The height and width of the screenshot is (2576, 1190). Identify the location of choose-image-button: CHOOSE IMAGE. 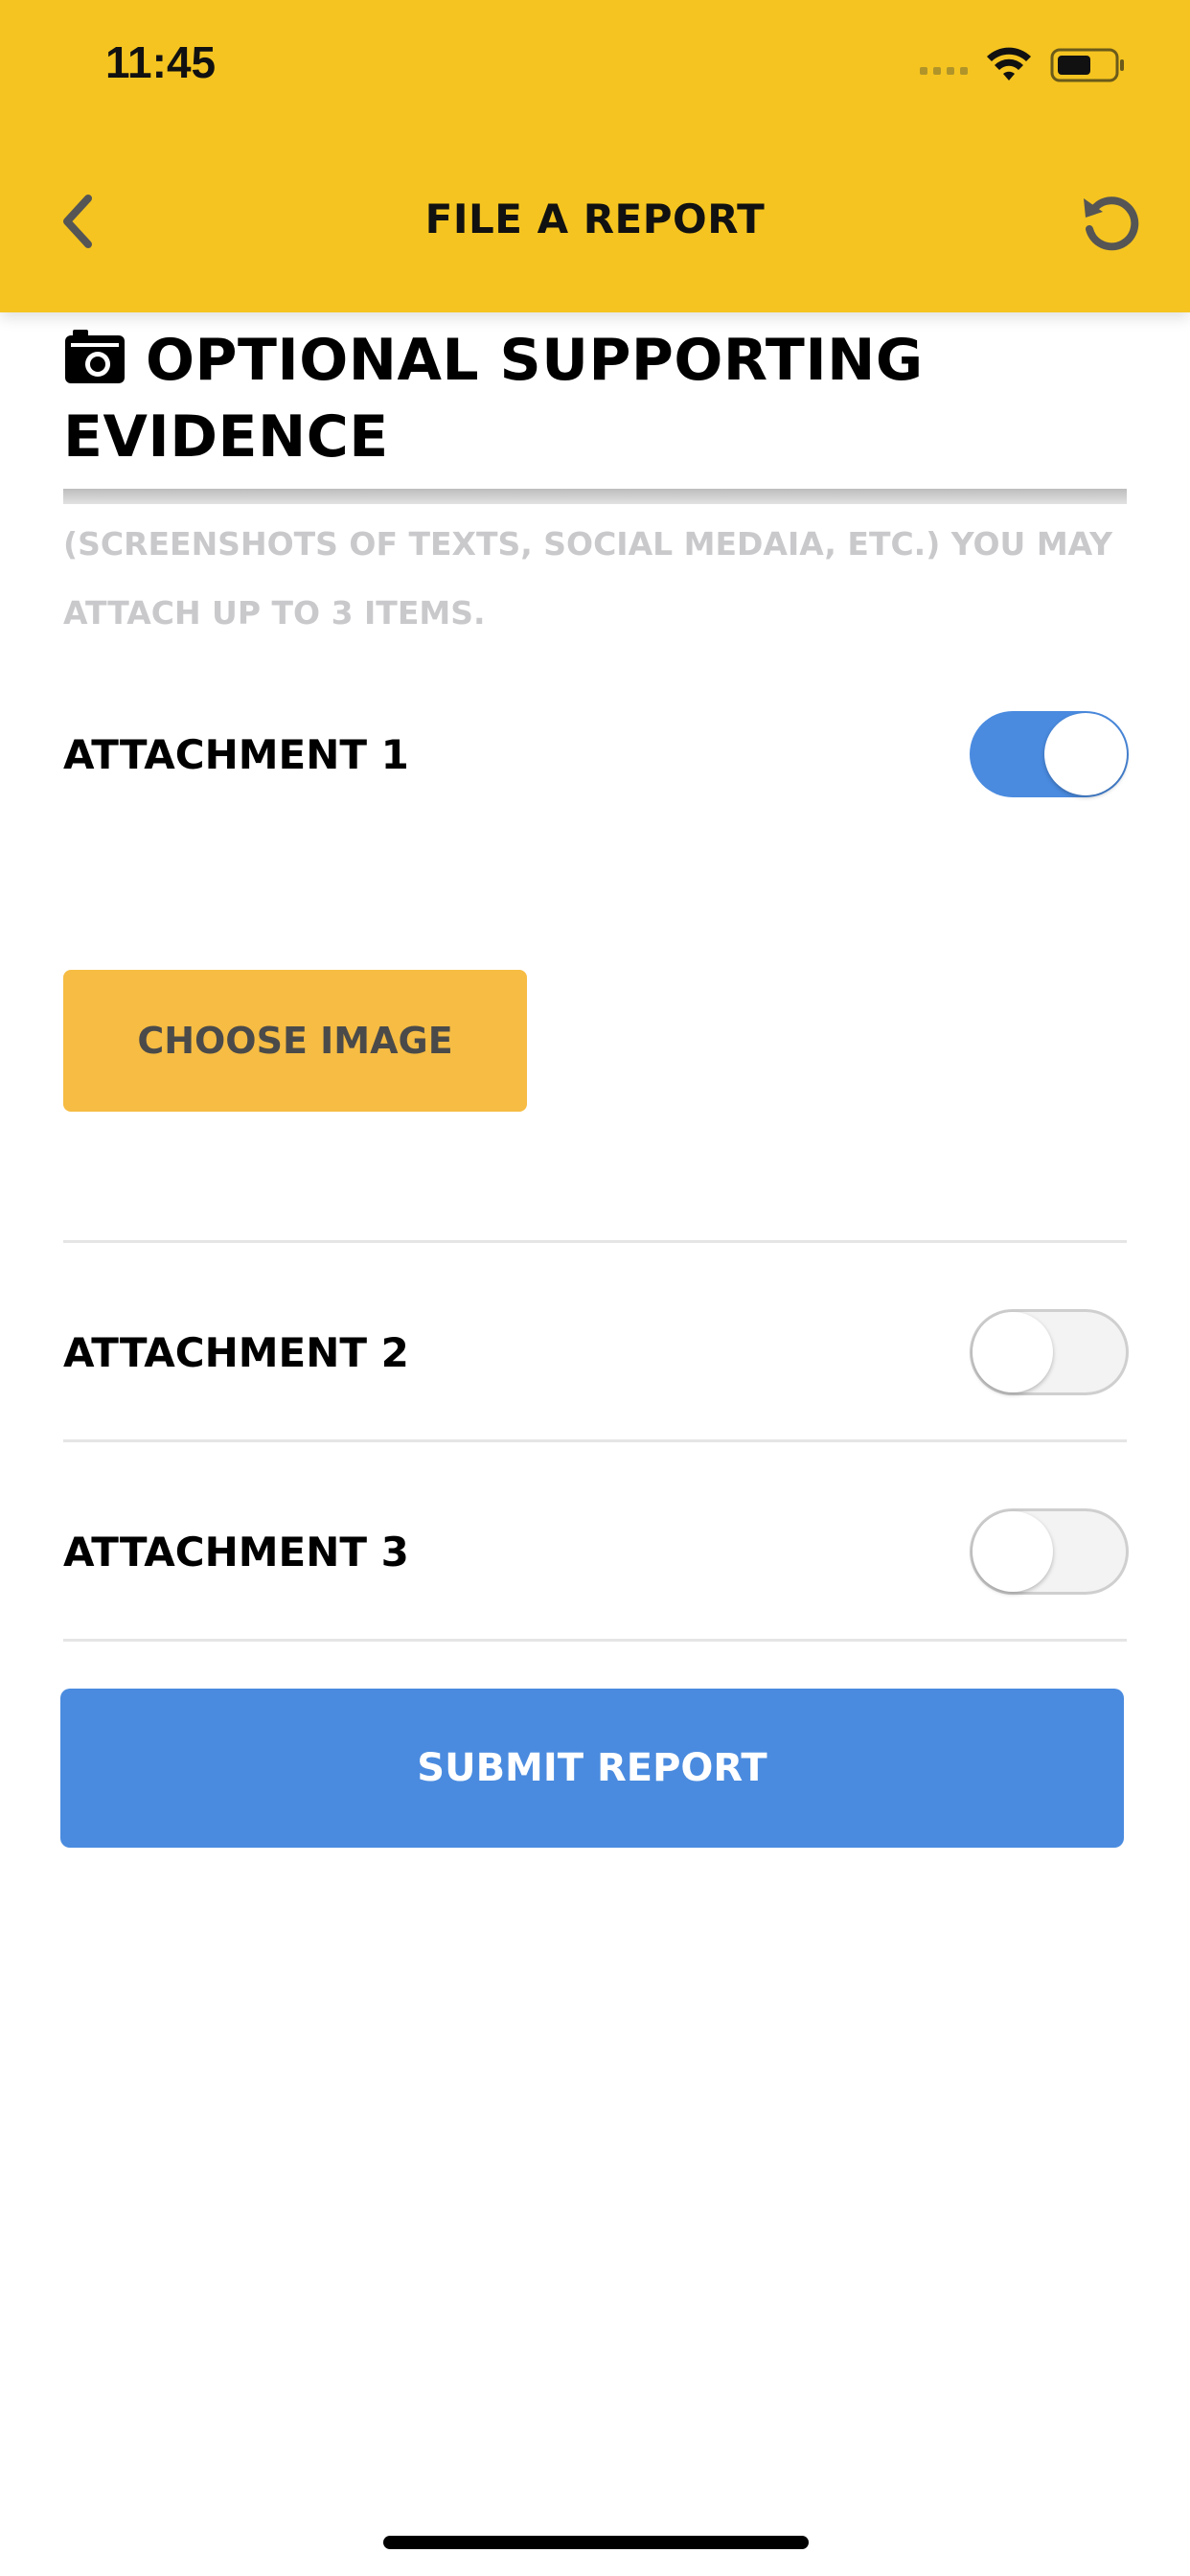
(295, 1041).